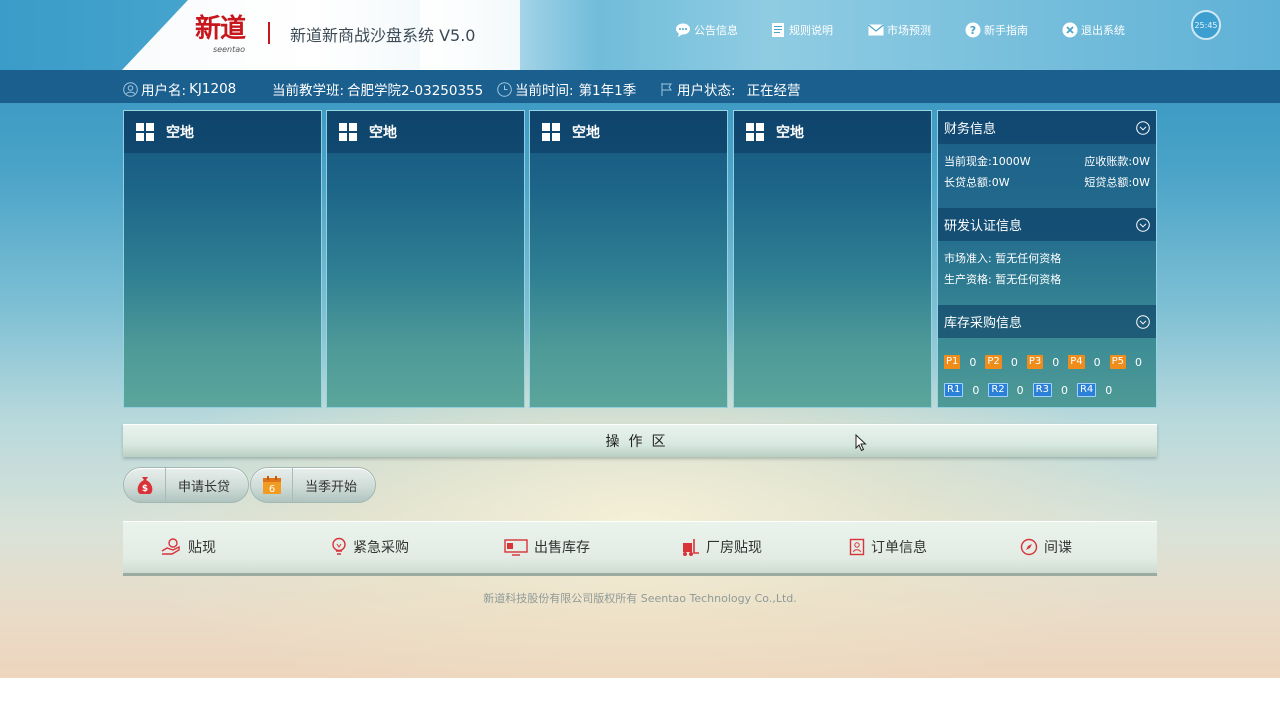 The image size is (1280, 720). I want to click on material-badge: R3, so click(1042, 390).